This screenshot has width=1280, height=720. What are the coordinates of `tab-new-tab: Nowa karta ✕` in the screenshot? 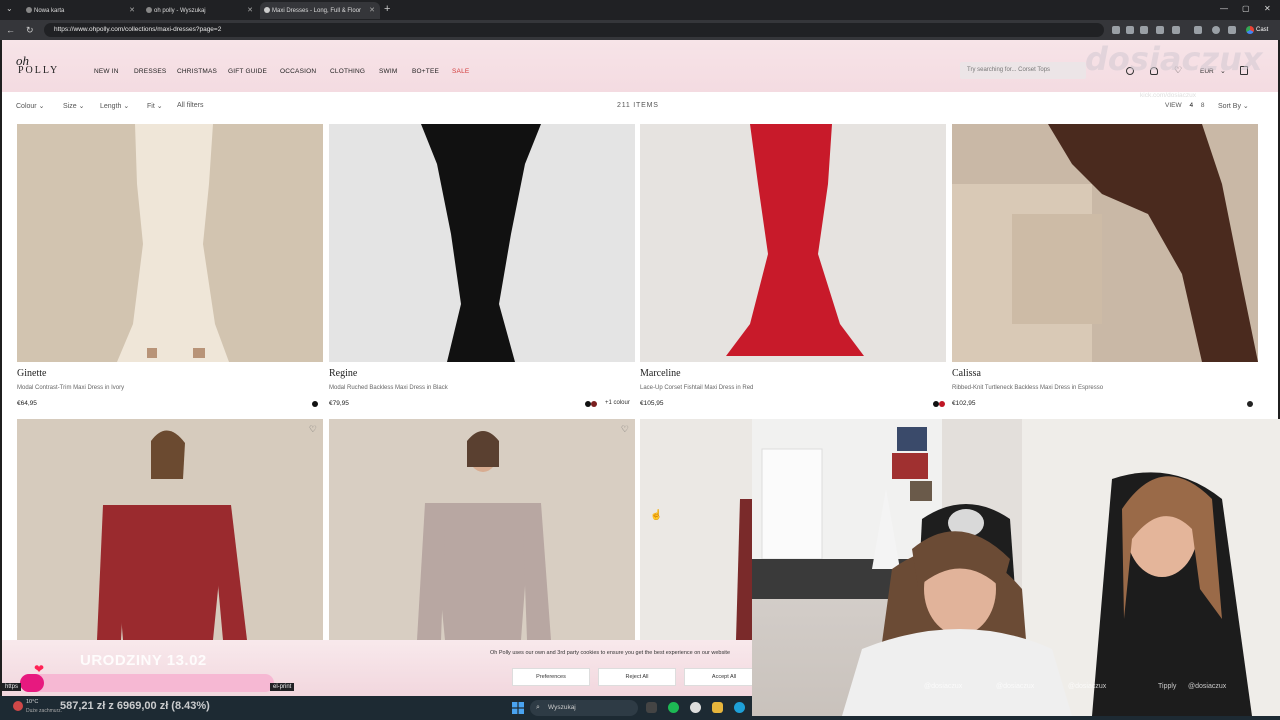 It's located at (81, 10).